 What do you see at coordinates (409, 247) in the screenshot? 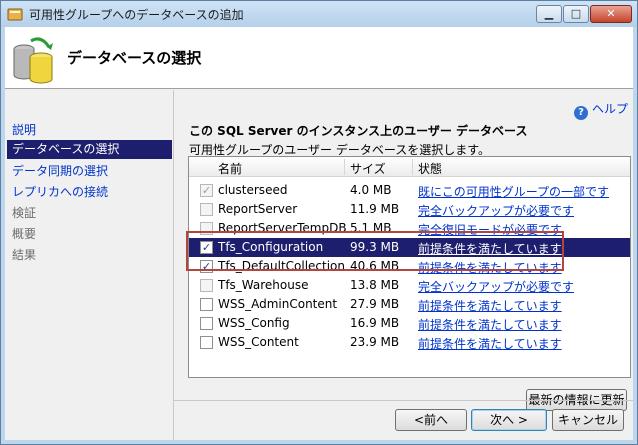
I see `table-row: ✓ Tfs_Configuration 99.3 MB 前提条件を満たしています` at bounding box center [409, 247].